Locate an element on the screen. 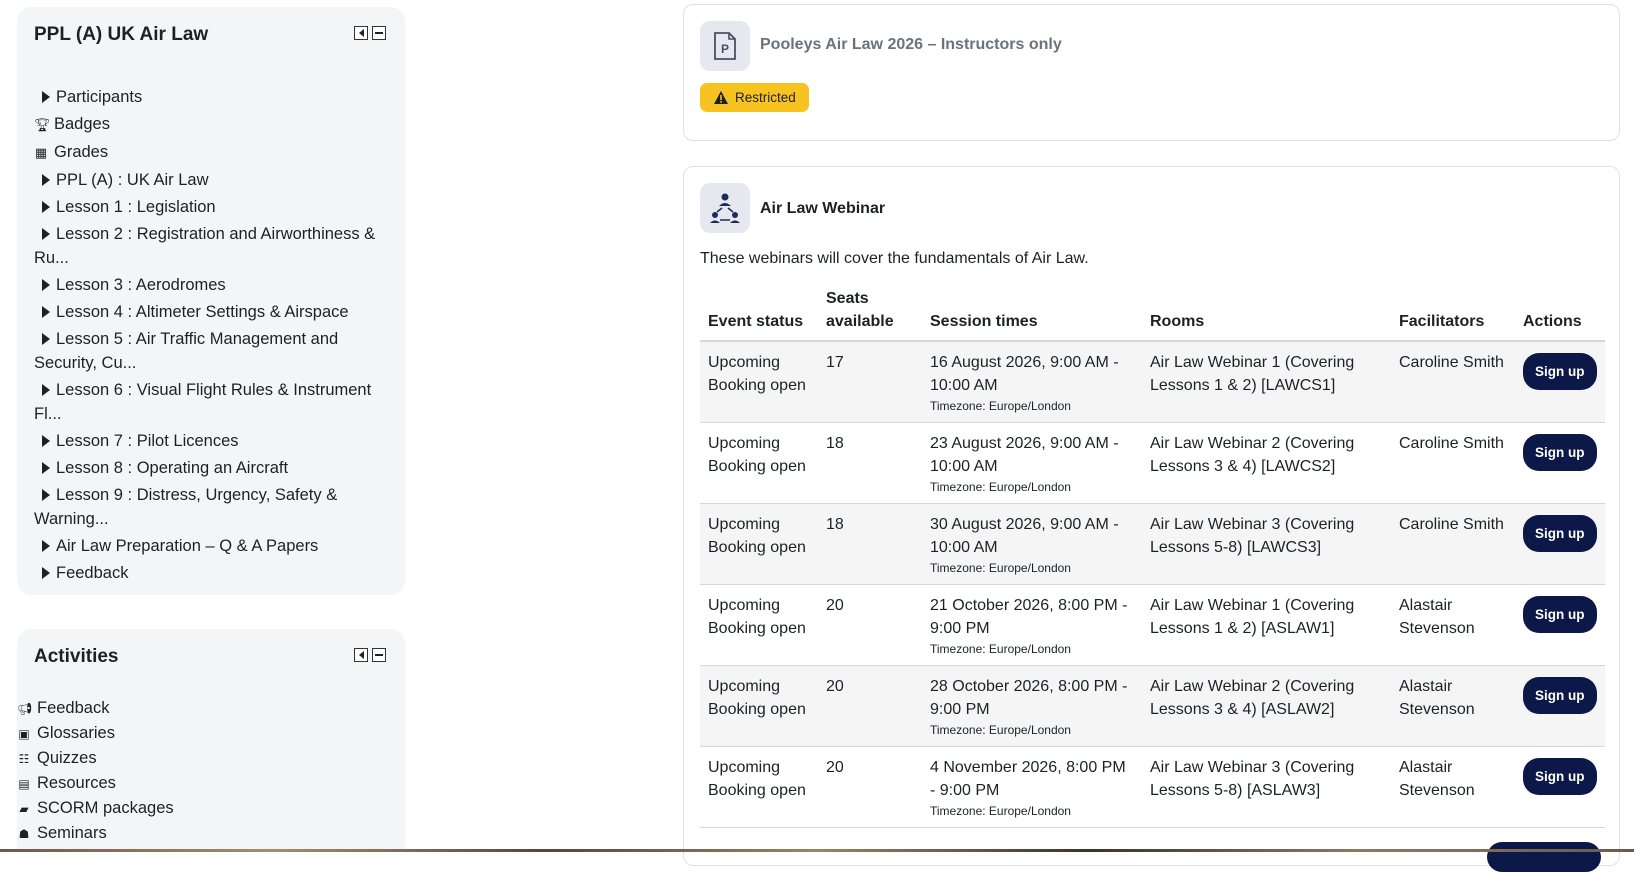 This screenshot has width=1634, height=872. activity-seminars: ☗ Seminars is located at coordinates (95, 833).